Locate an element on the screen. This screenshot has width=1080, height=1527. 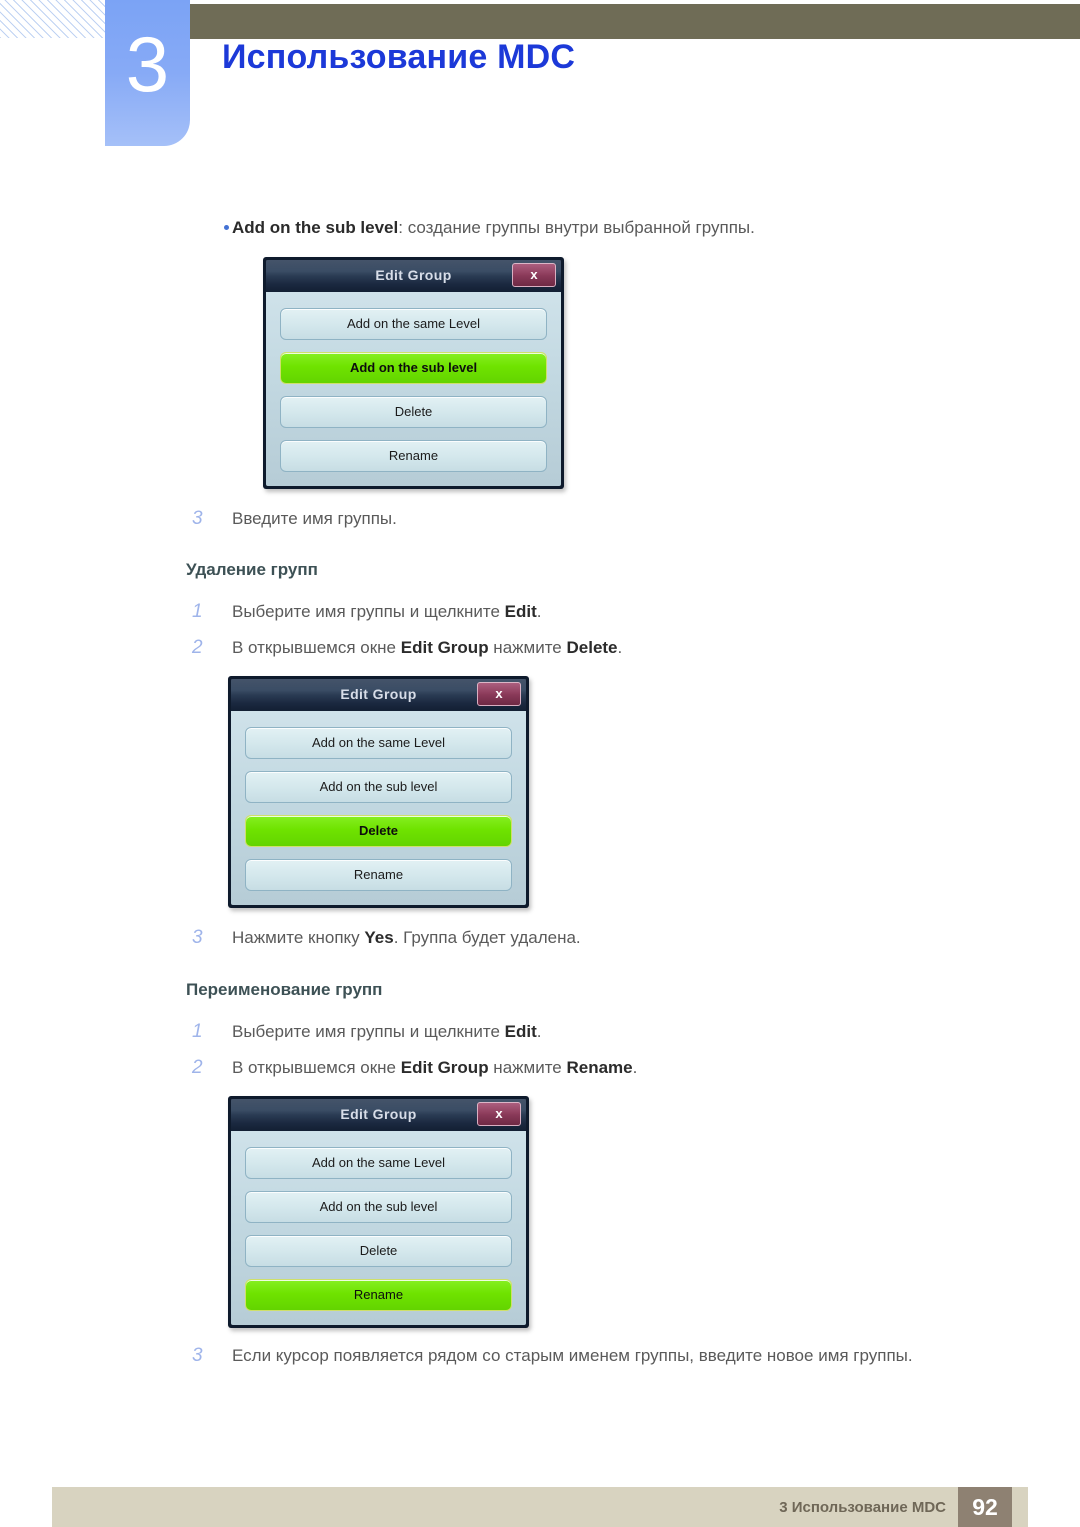
section-heading-rename-groups: Переименование групп is located at coordinates (284, 989).